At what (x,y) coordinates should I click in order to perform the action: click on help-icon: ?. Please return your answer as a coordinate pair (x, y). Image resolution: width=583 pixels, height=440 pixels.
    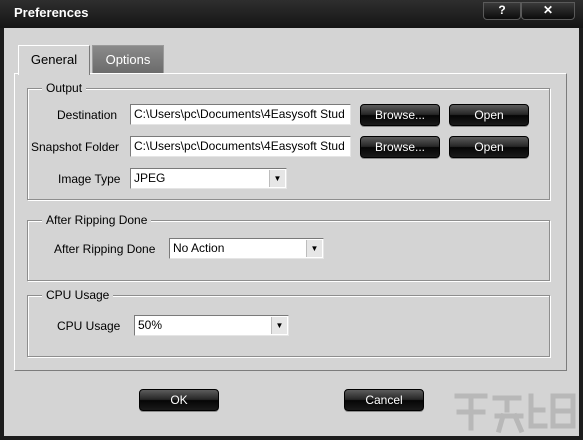
    Looking at the image, I should click on (502, 10).